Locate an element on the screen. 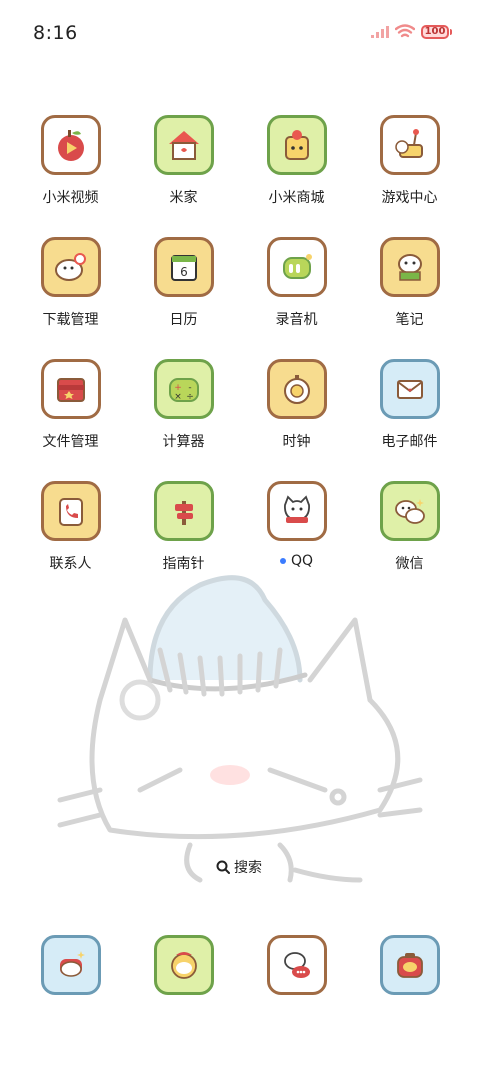 The image size is (480, 1067). search-label: 搜索 is located at coordinates (248, 868).